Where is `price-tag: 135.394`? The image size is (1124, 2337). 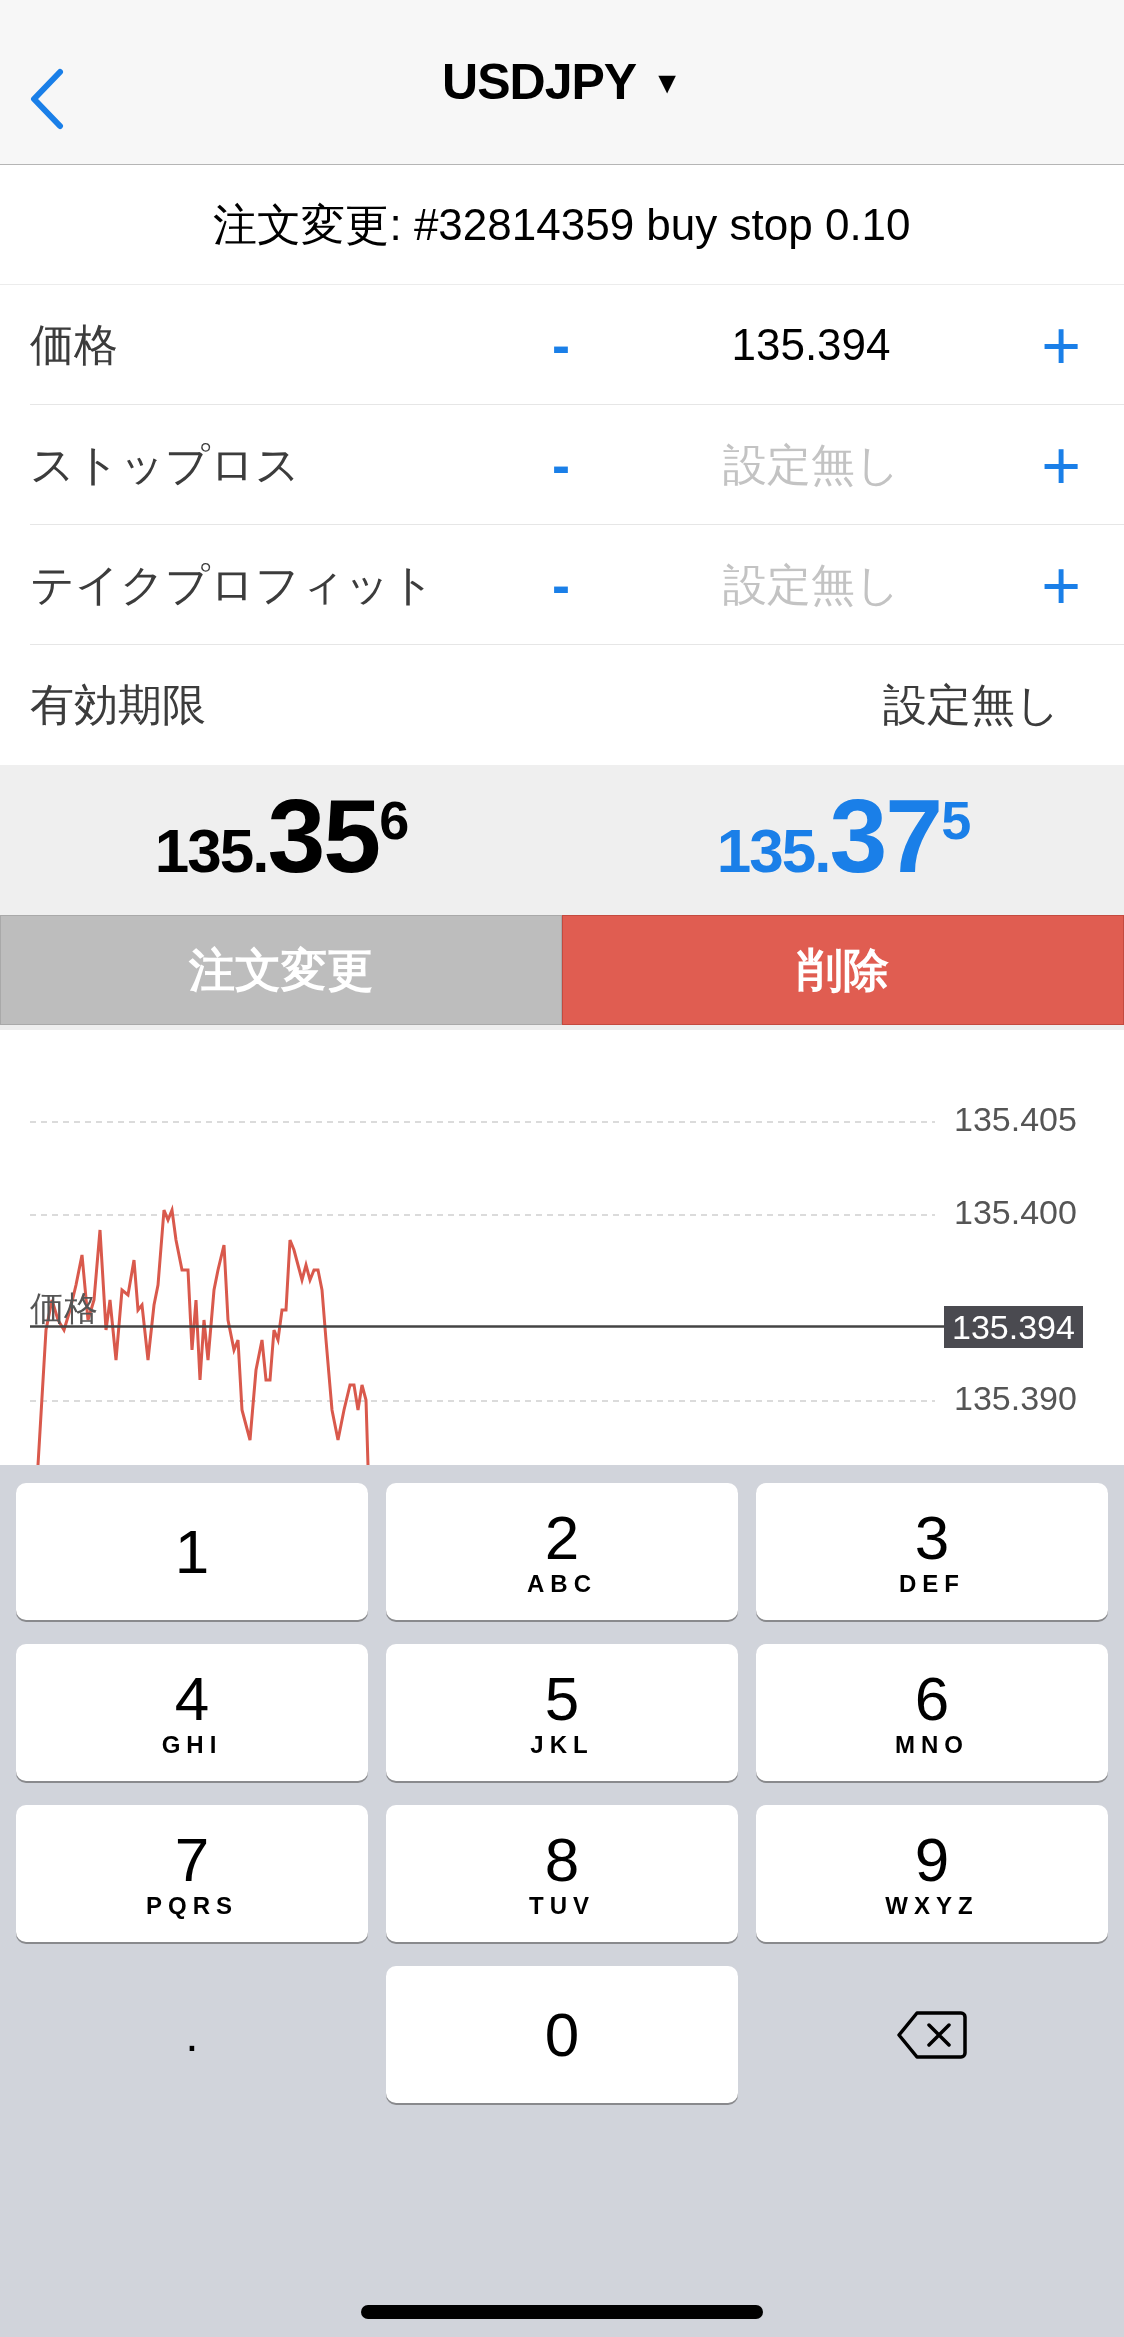
price-tag: 135.394 is located at coordinates (1013, 1326).